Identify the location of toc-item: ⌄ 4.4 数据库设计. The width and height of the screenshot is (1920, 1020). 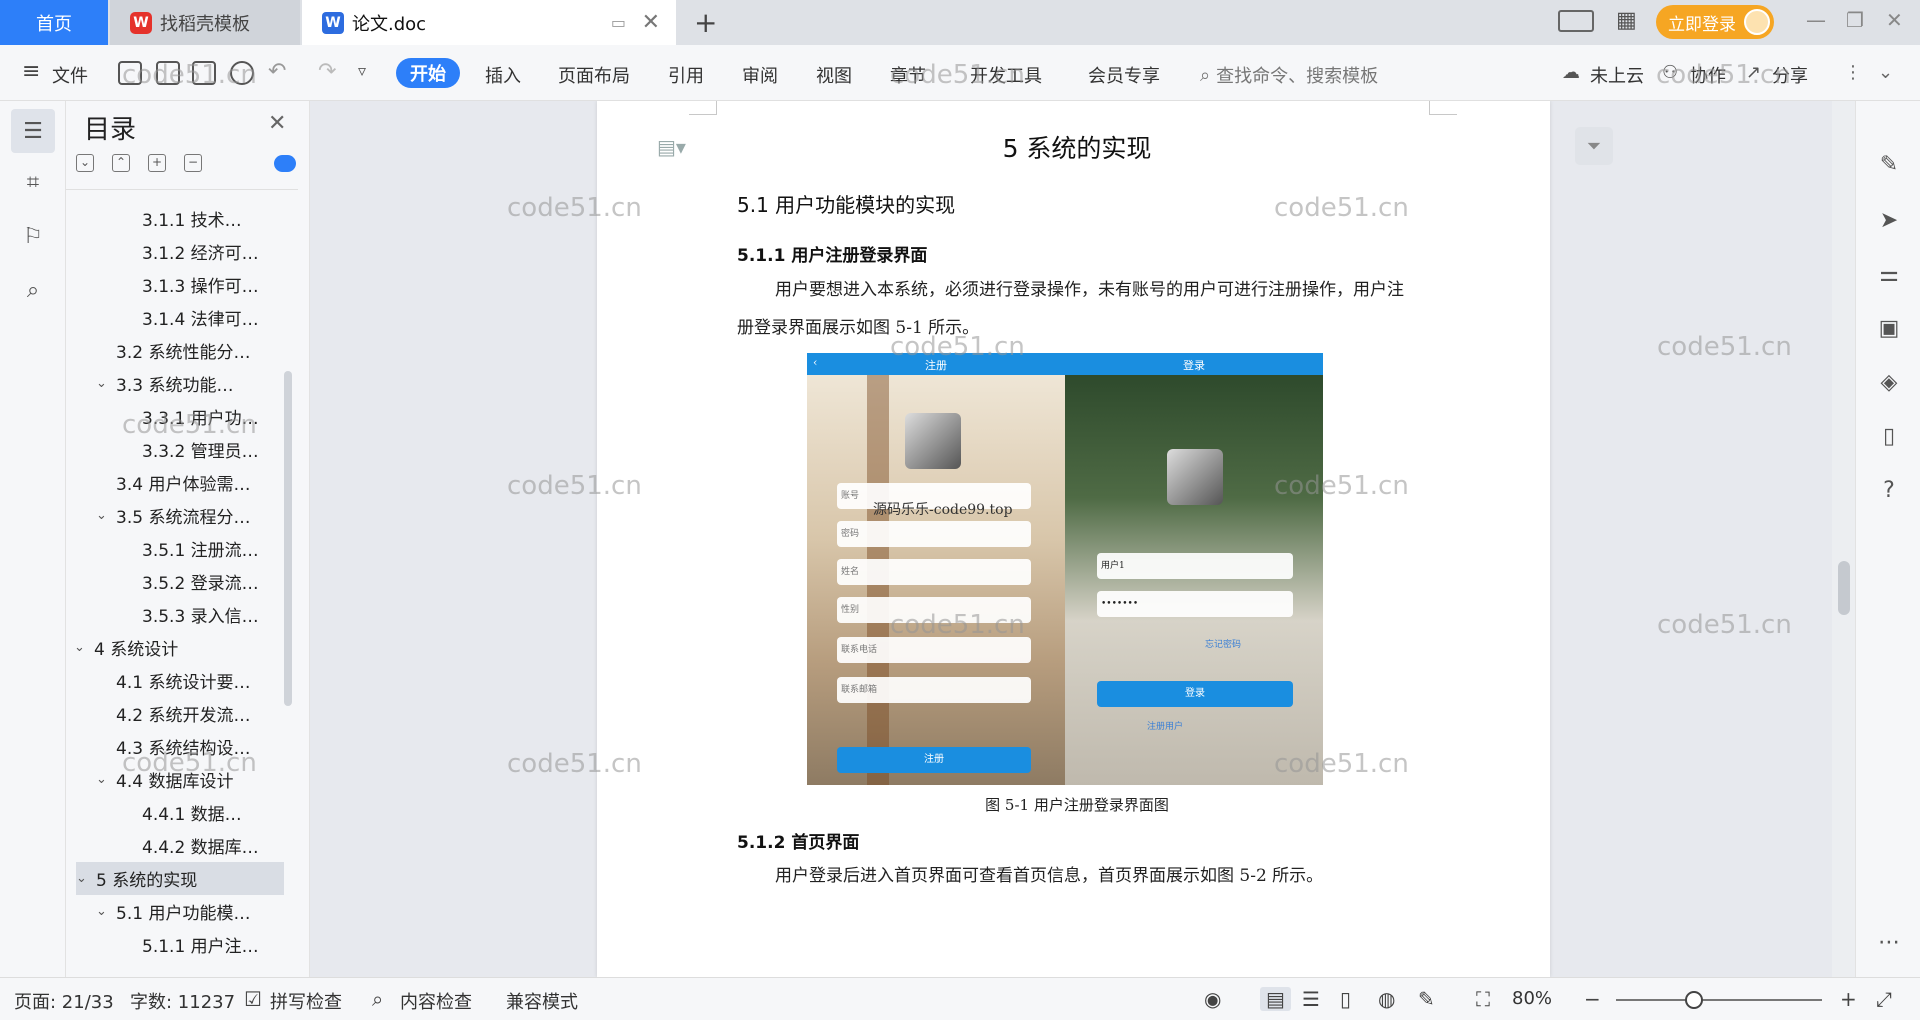
(180, 779).